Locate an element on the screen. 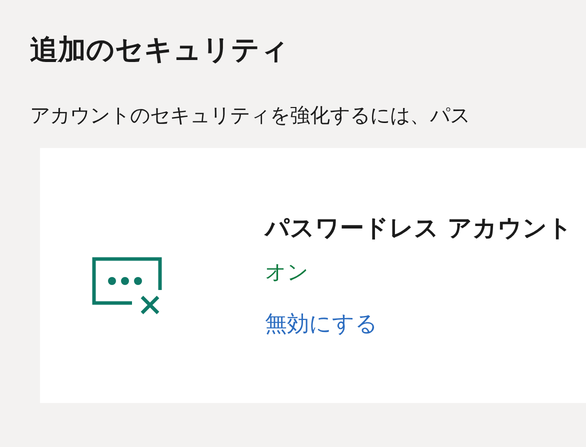 This screenshot has height=447, width=586. description-text: アカウントのセキュリティを強化するには、パス is located at coordinates (250, 115).